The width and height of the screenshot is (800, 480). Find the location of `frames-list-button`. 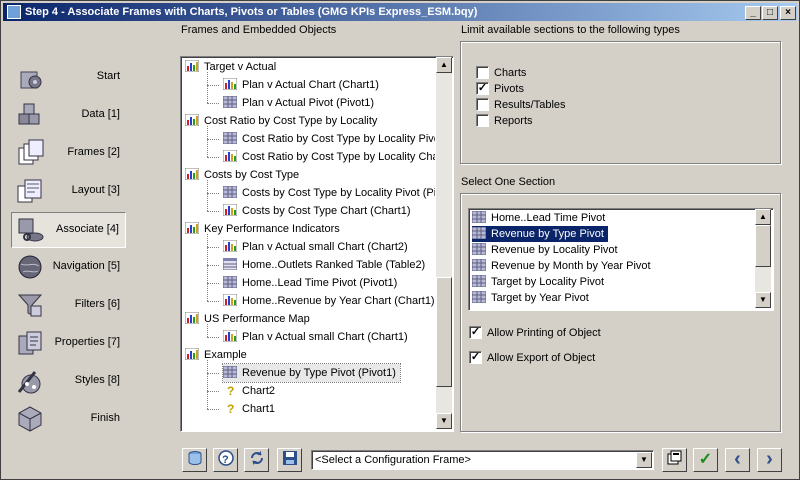

frames-list-button is located at coordinates (674, 460).